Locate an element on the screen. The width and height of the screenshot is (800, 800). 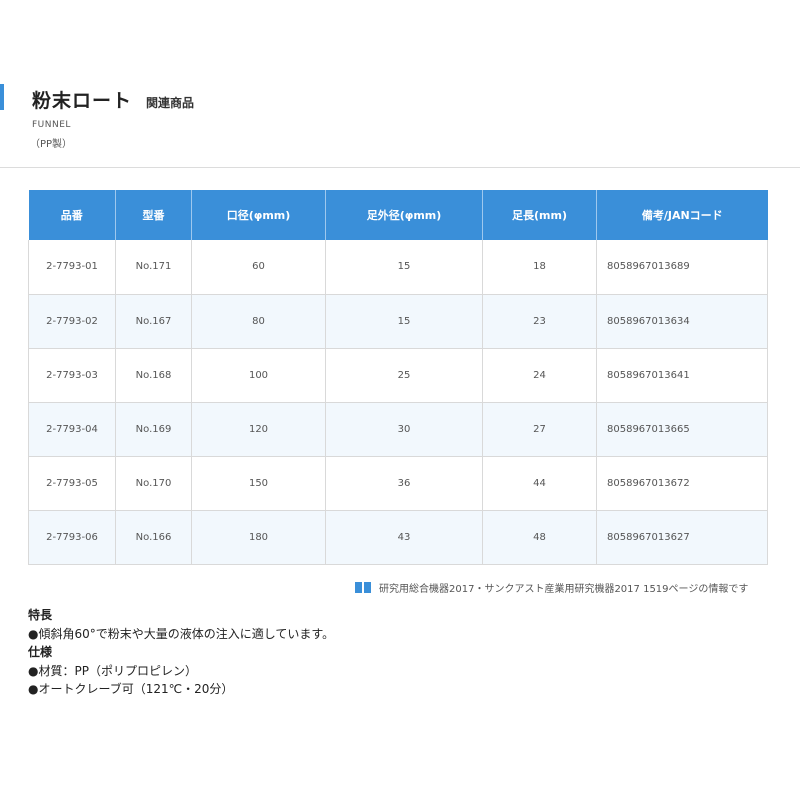
cell-mouth-diameter: 150 is located at coordinates (258, 483).